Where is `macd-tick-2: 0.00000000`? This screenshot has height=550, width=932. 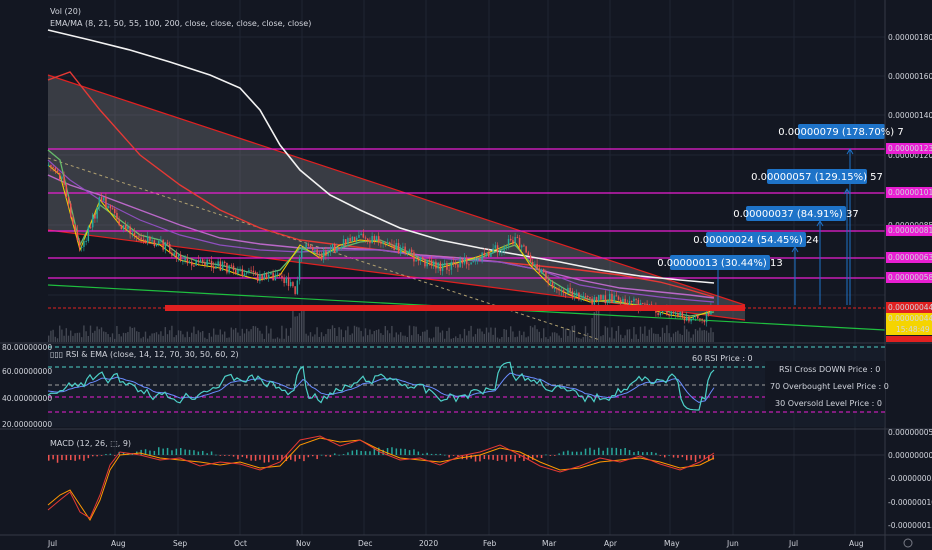
macd-tick-2: 0.00000000 is located at coordinates (910, 455).